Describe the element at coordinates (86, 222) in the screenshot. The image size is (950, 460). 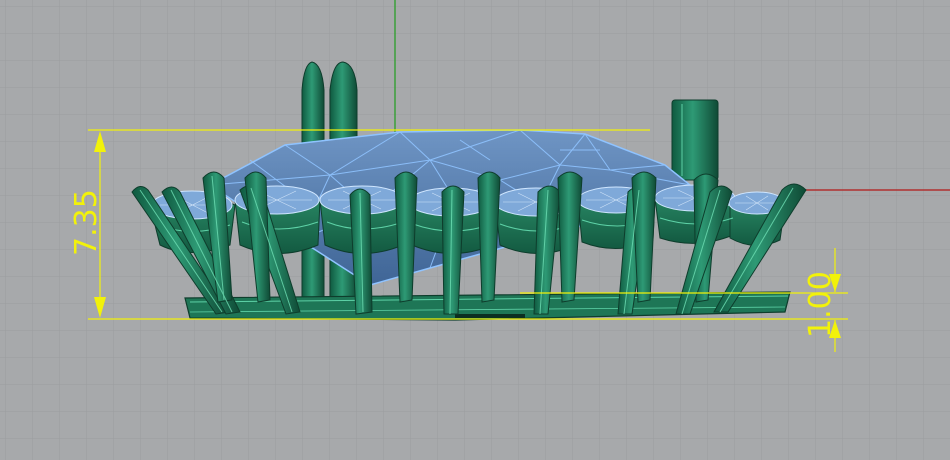
I see `height-dimension-label: 7.35` at that location.